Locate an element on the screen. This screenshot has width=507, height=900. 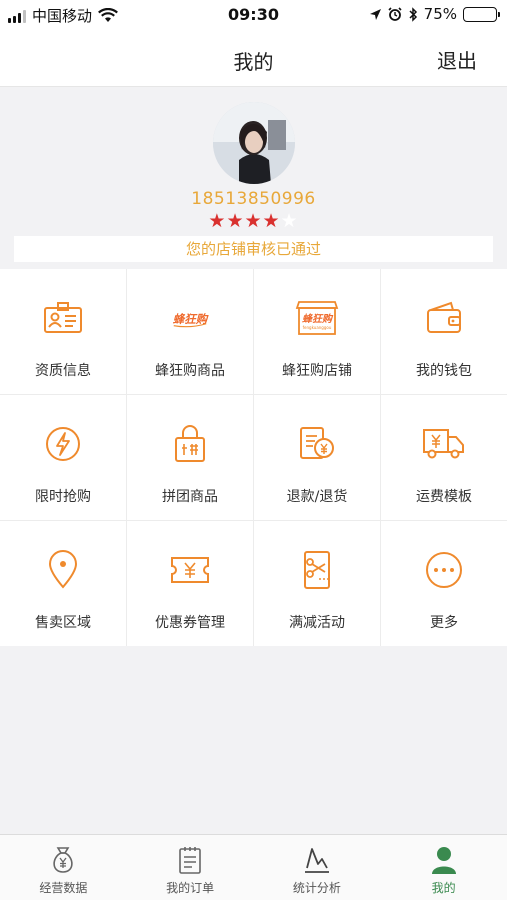
rating-stars-empty: ★ is located at coordinates (289, 221).